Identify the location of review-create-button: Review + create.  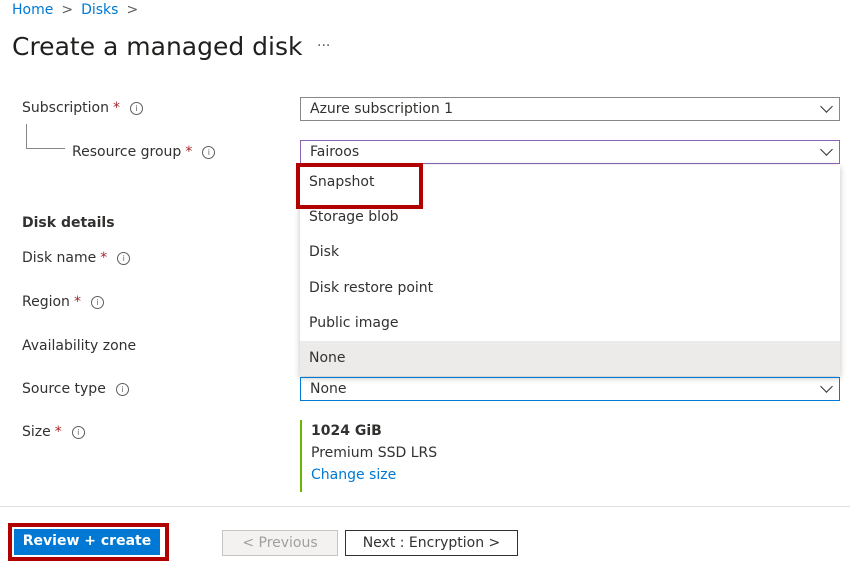
(87, 542).